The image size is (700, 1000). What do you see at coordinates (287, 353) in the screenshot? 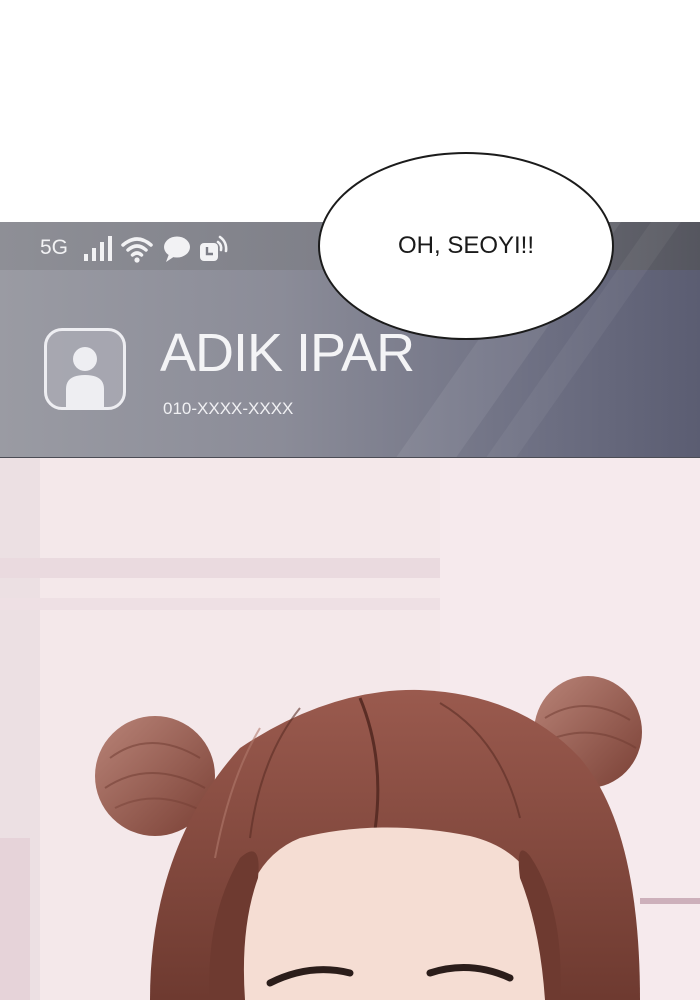
I see `caller-name: ADIK IPAR` at bounding box center [287, 353].